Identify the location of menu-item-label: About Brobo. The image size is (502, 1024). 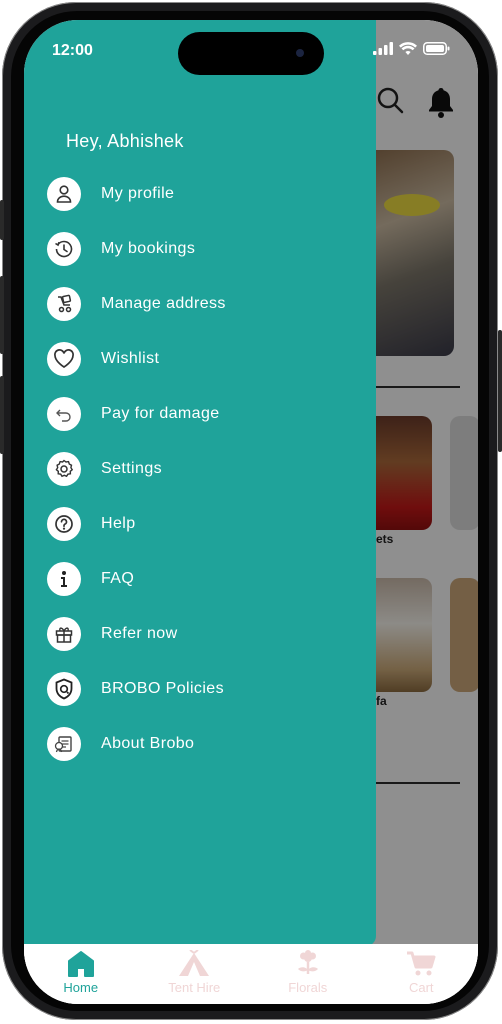
(148, 743).